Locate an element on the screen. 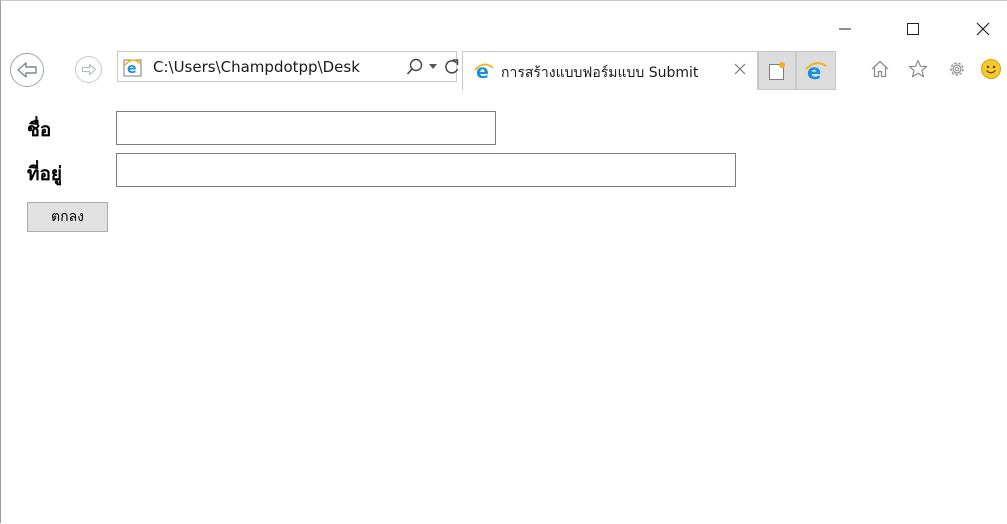 The width and height of the screenshot is (1007, 524). svg-text: e is located at coordinates (132, 69).